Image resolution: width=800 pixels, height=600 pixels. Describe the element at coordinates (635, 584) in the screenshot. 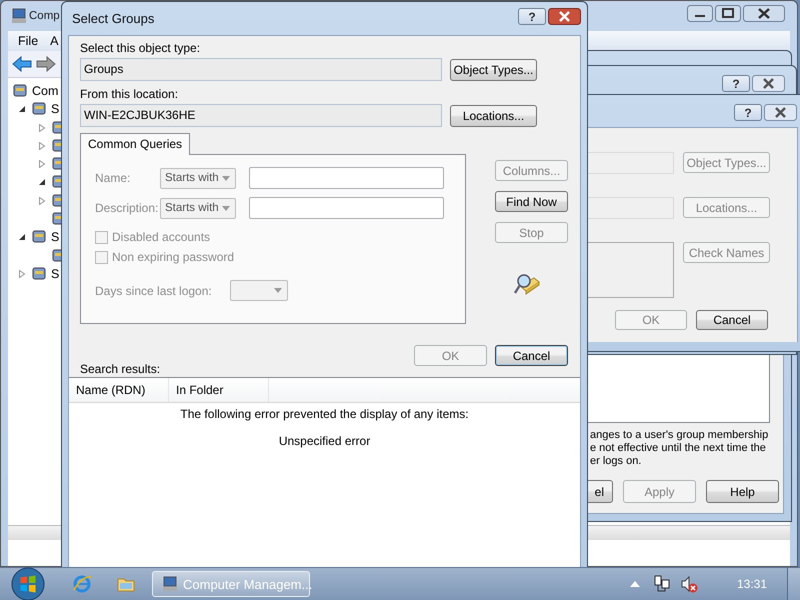

I see `up-arrow-icon` at that location.